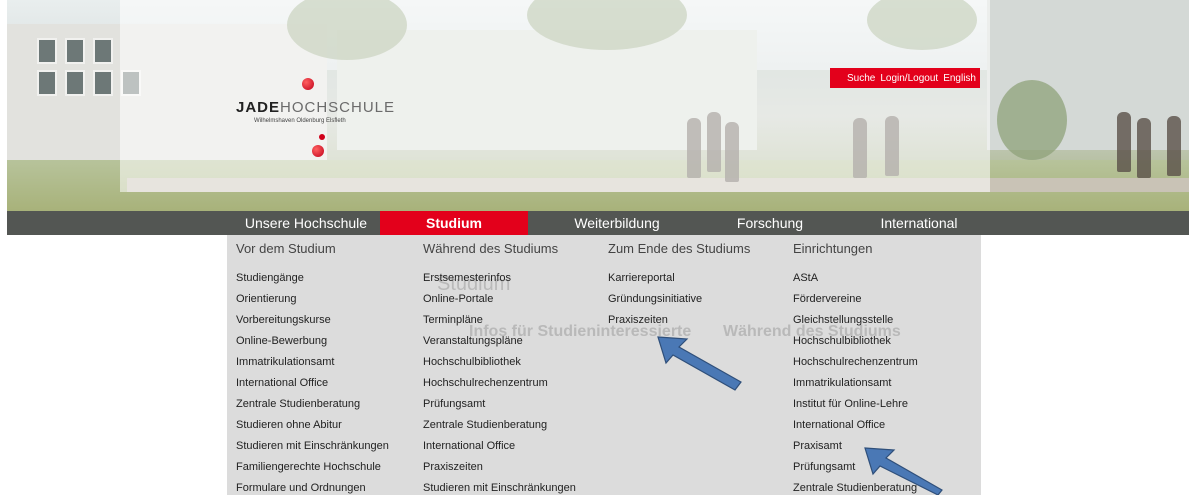 The width and height of the screenshot is (1196, 495). Describe the element at coordinates (312, 429) in the screenshot. I see `menu-link: Studieren ohne Abitur` at that location.